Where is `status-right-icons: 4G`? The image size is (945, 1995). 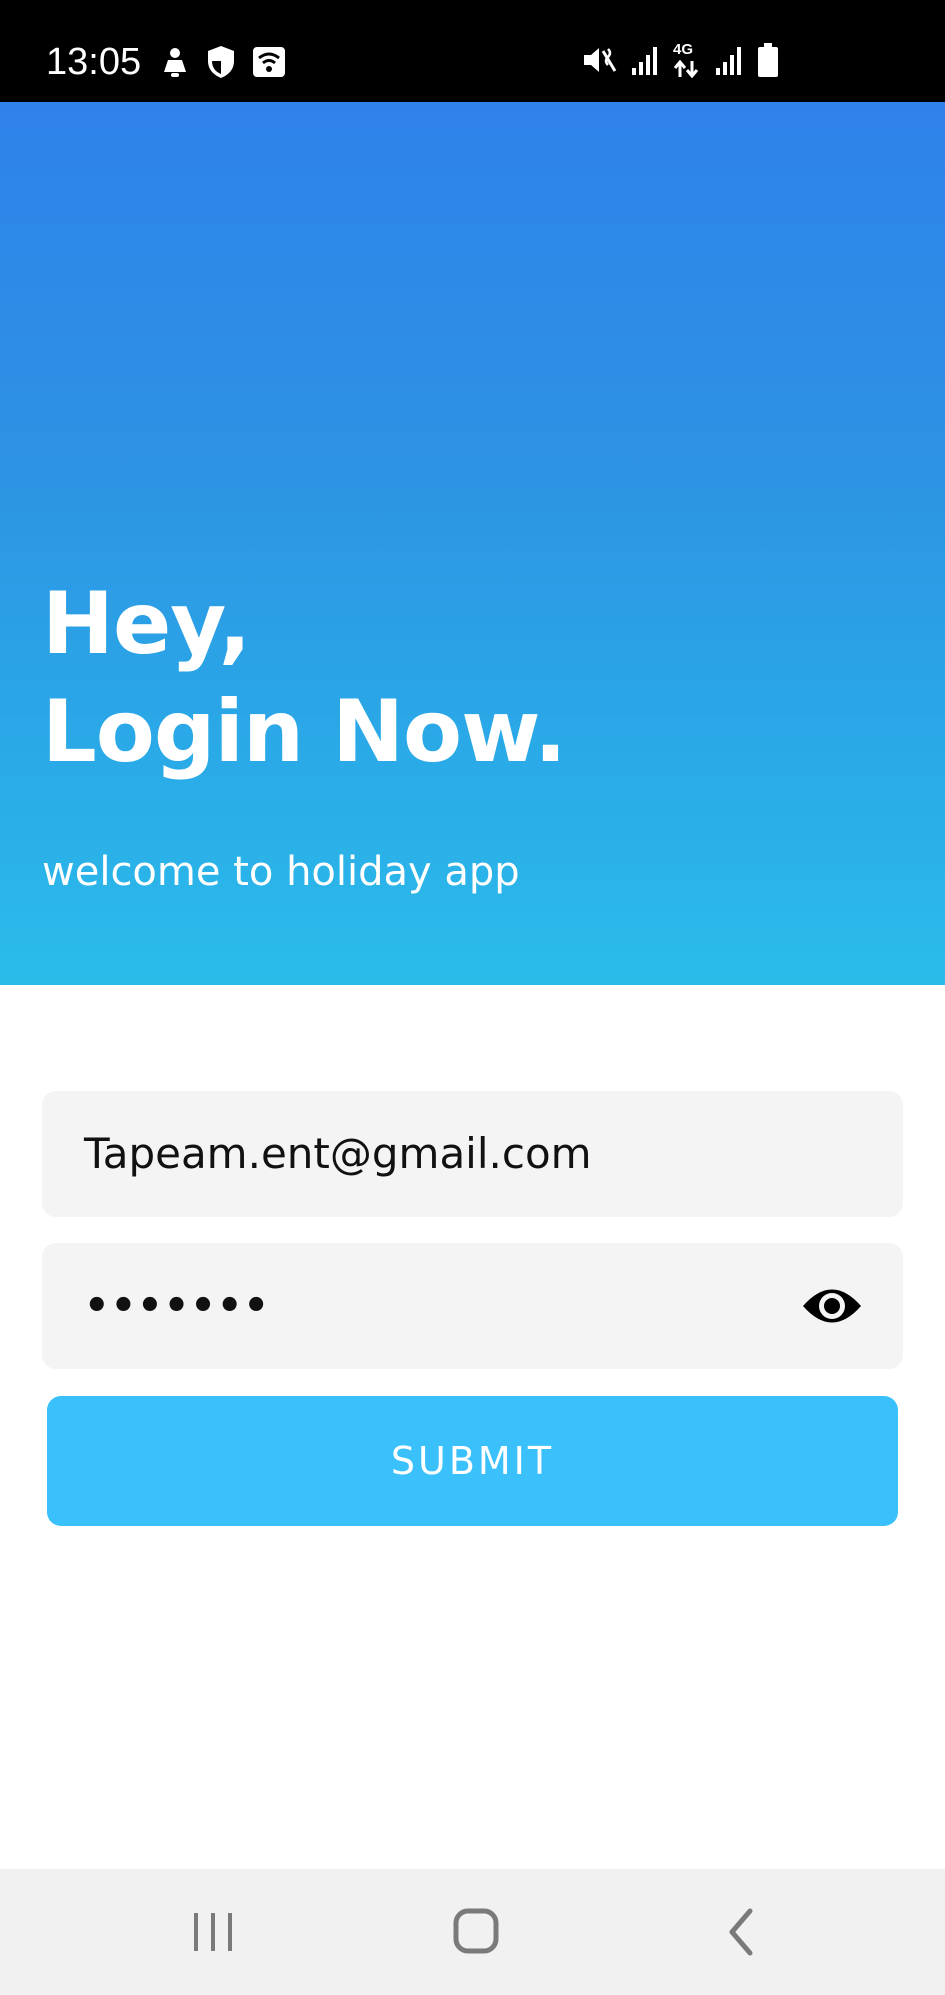
status-right-icons: 4G is located at coordinates (681, 60).